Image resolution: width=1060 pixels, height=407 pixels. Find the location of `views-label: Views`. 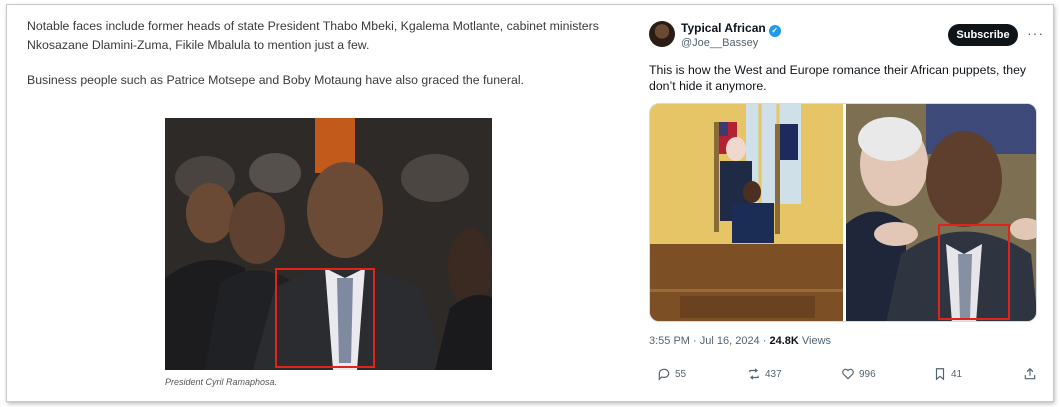

views-label: Views is located at coordinates (815, 341).